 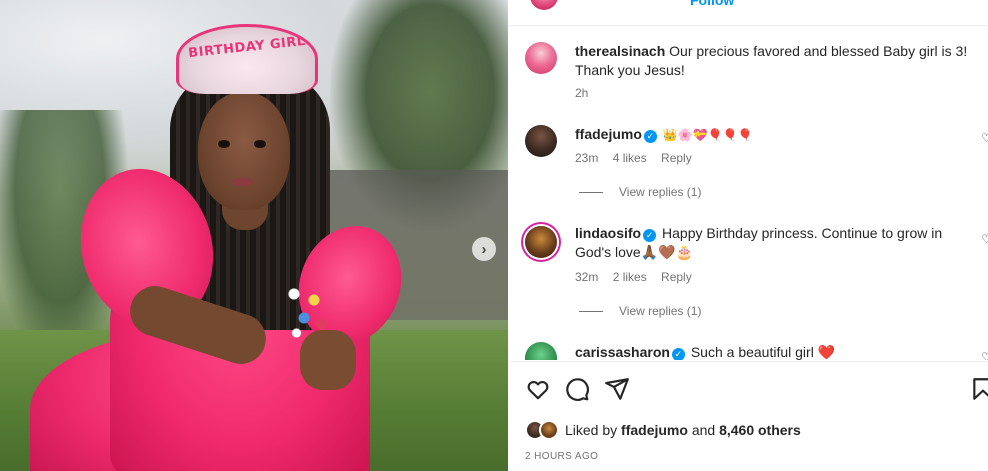 I want to click on follow-button: Follow, so click(x=712, y=4).